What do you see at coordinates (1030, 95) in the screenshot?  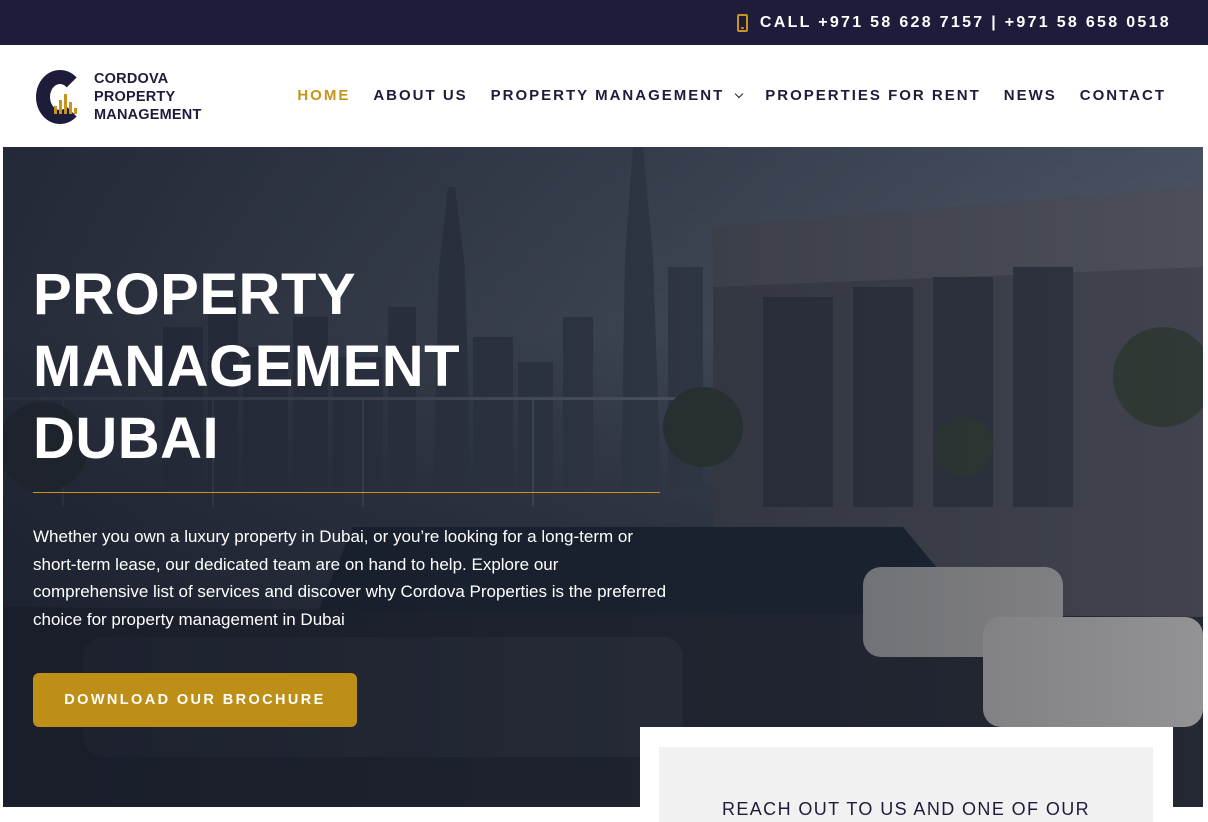 I see `nav-news: NEWS` at bounding box center [1030, 95].